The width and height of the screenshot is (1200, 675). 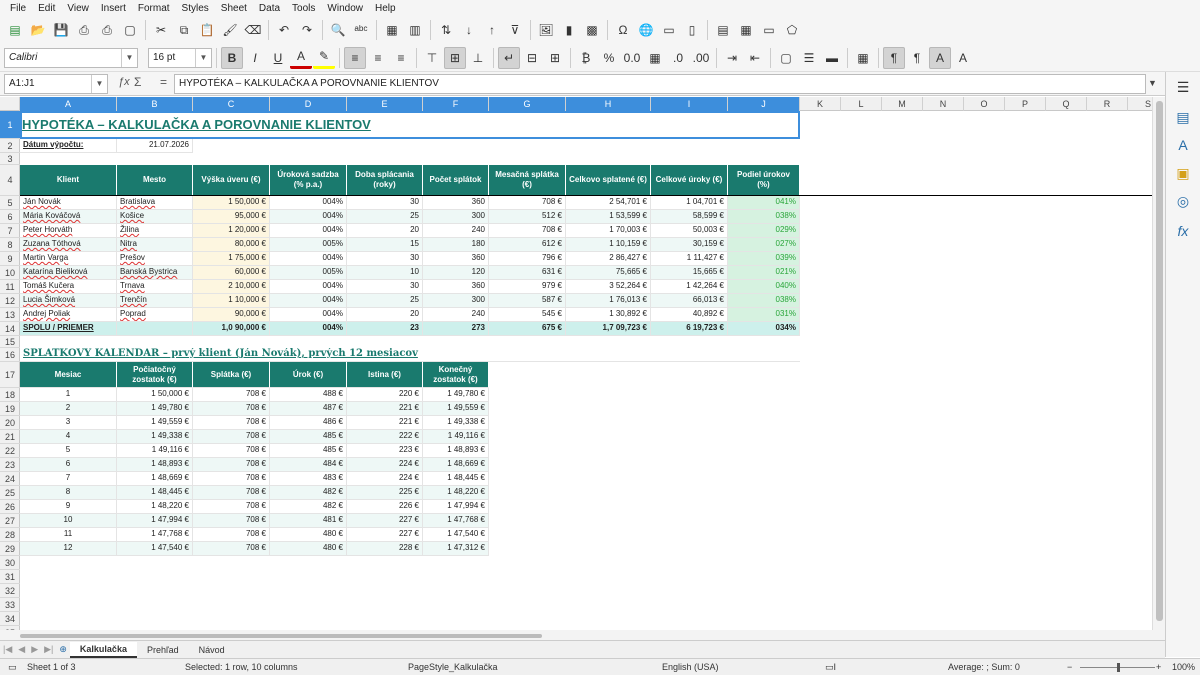 I want to click on expand-formula-icon: ▼, so click(x=1152, y=83).